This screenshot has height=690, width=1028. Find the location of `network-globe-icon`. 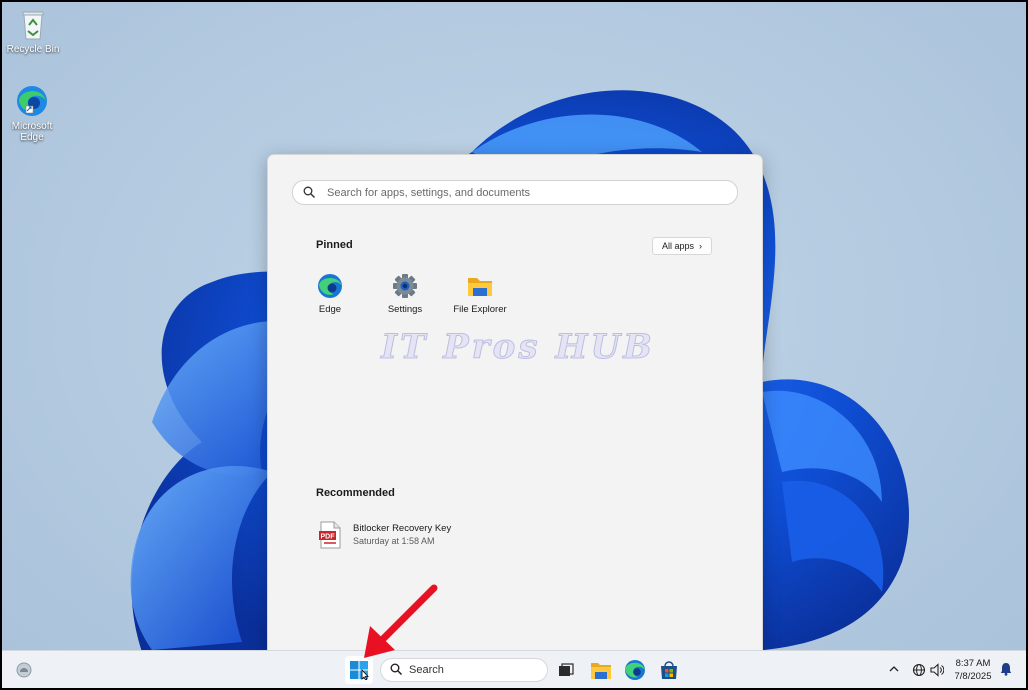

network-globe-icon is located at coordinates (919, 670).